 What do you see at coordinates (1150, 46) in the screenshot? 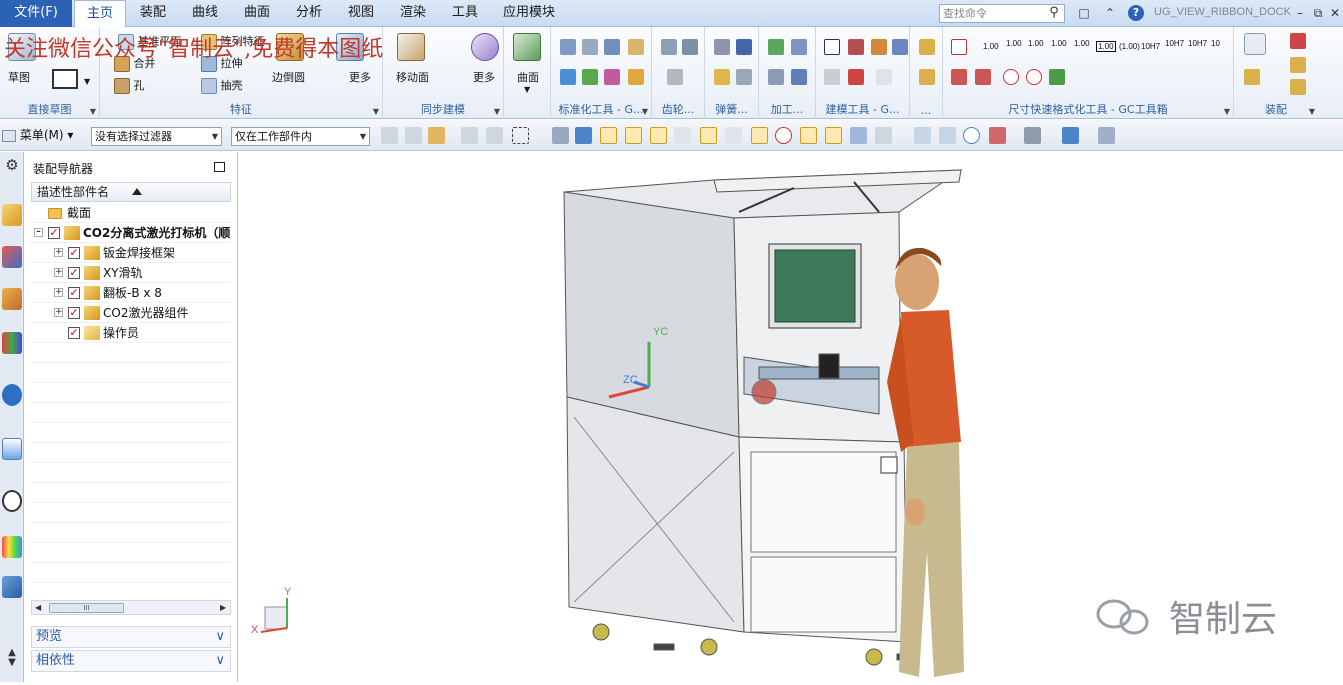
I see `dim-format-button: 10H7` at bounding box center [1150, 46].